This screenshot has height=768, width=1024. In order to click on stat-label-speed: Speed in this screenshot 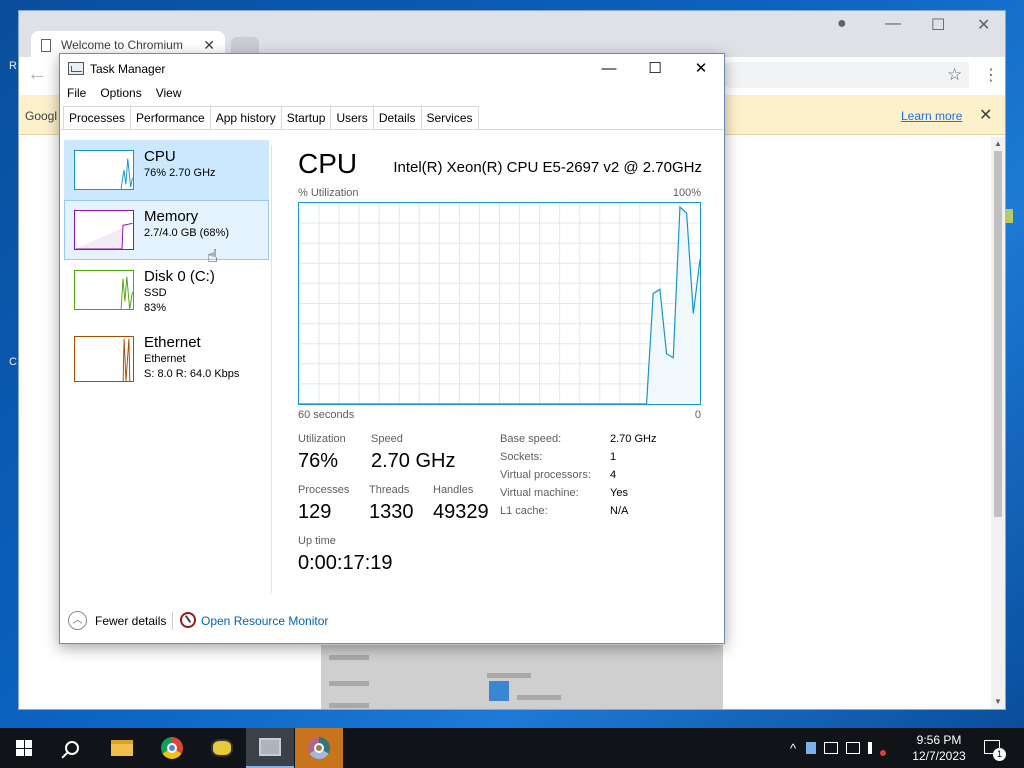, I will do `click(387, 439)`.